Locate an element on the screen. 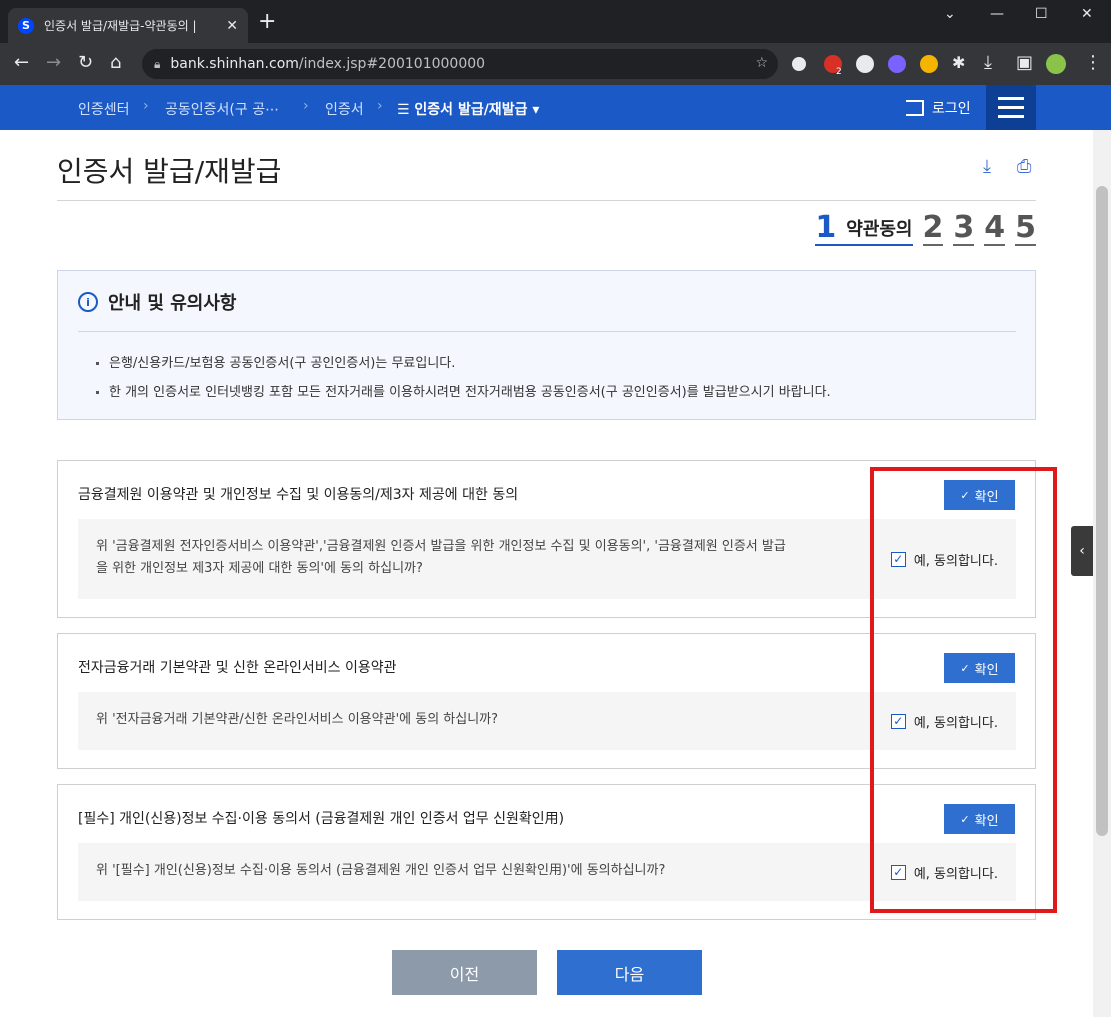  print-icon: ⎙ is located at coordinates (1024, 166).